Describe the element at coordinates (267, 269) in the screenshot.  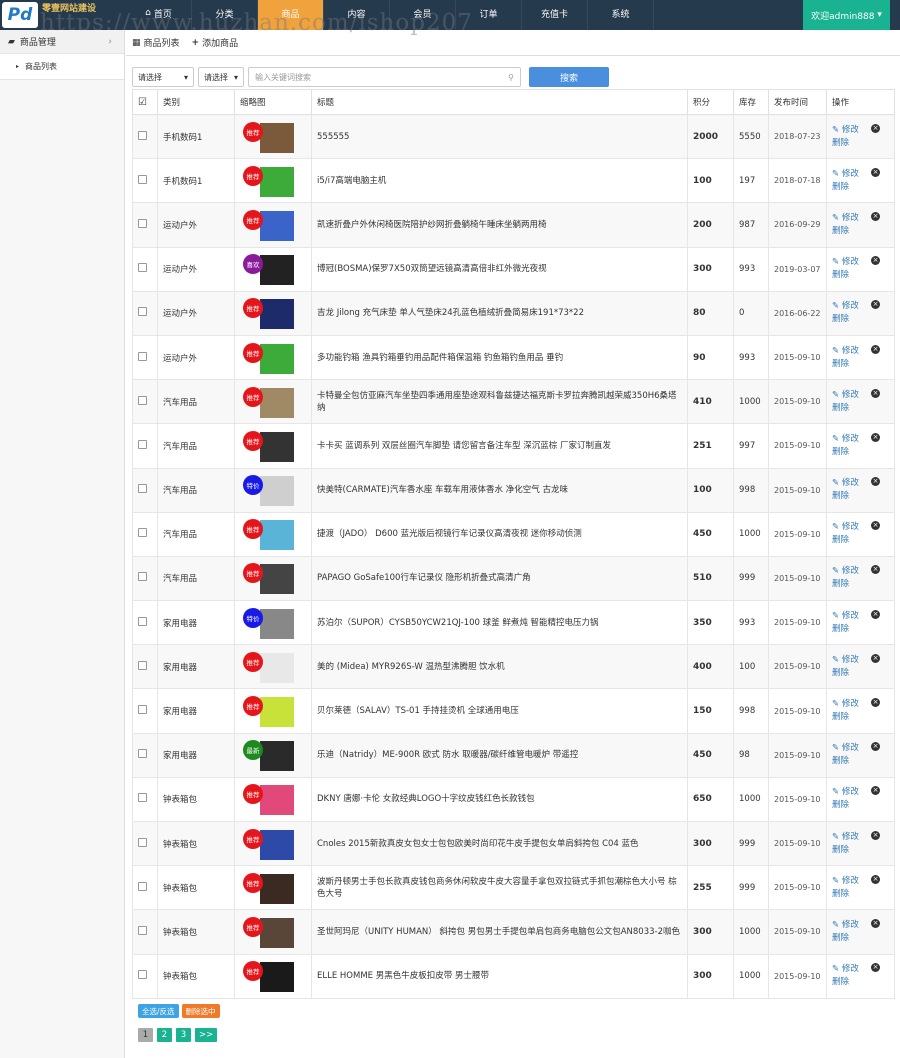
I see `thumbnail: 喜欢` at that location.